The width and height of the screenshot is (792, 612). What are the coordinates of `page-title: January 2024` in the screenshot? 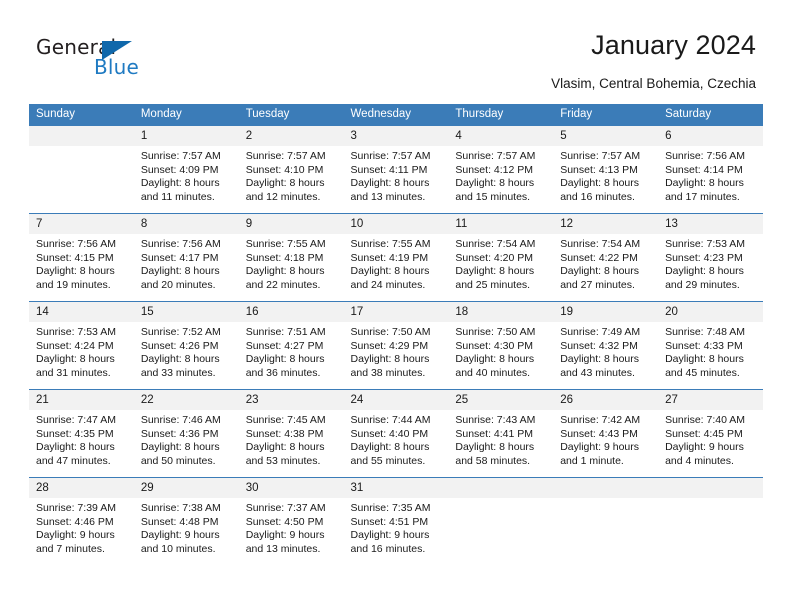 It's located at (673, 45).